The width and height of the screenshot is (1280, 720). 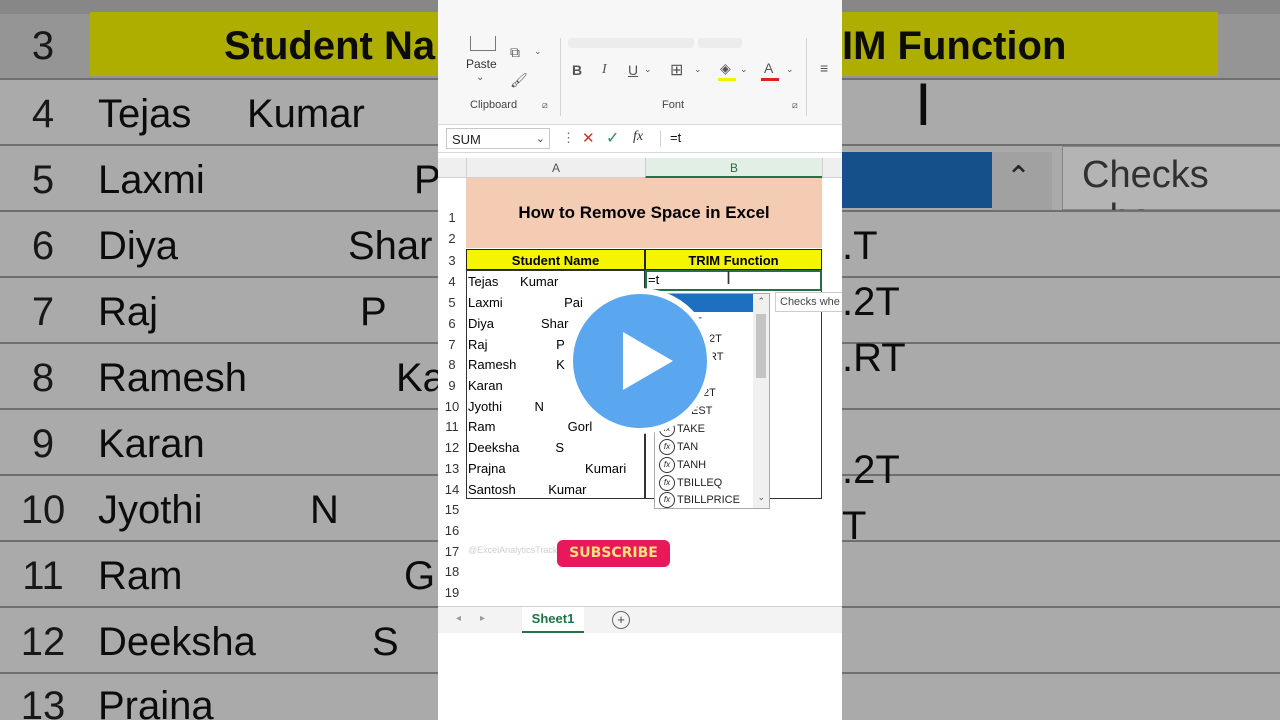 What do you see at coordinates (547, 468) in the screenshot?
I see `student-name-cell: Prajna Kumari` at bounding box center [547, 468].